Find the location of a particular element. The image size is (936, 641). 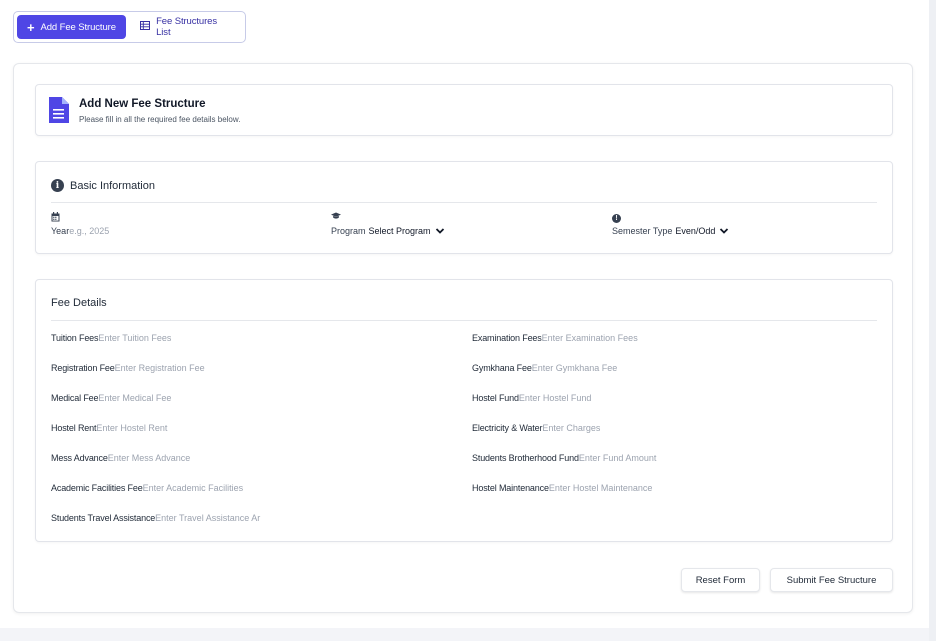

form-title: Add New Fee Structure is located at coordinates (142, 104).